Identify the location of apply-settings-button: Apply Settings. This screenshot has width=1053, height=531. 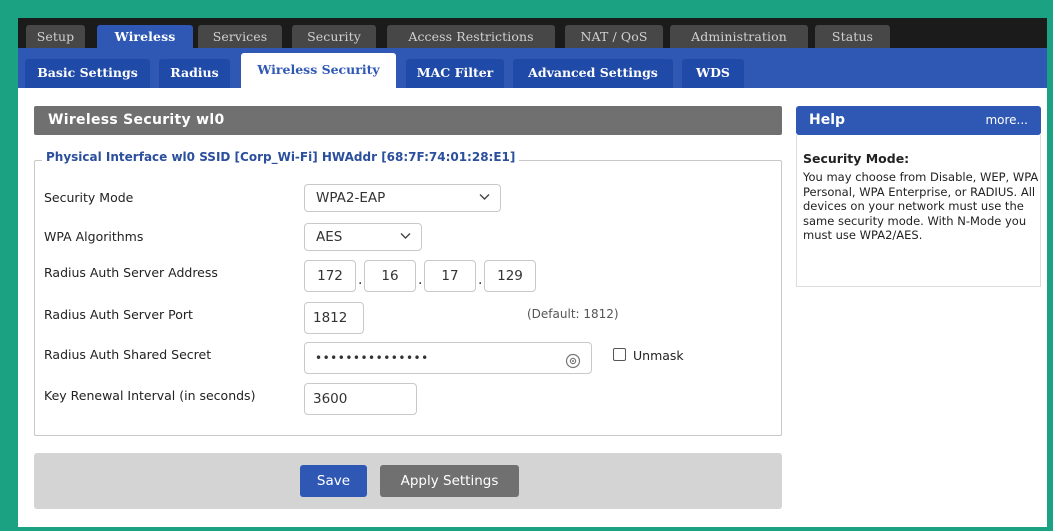
(449, 481).